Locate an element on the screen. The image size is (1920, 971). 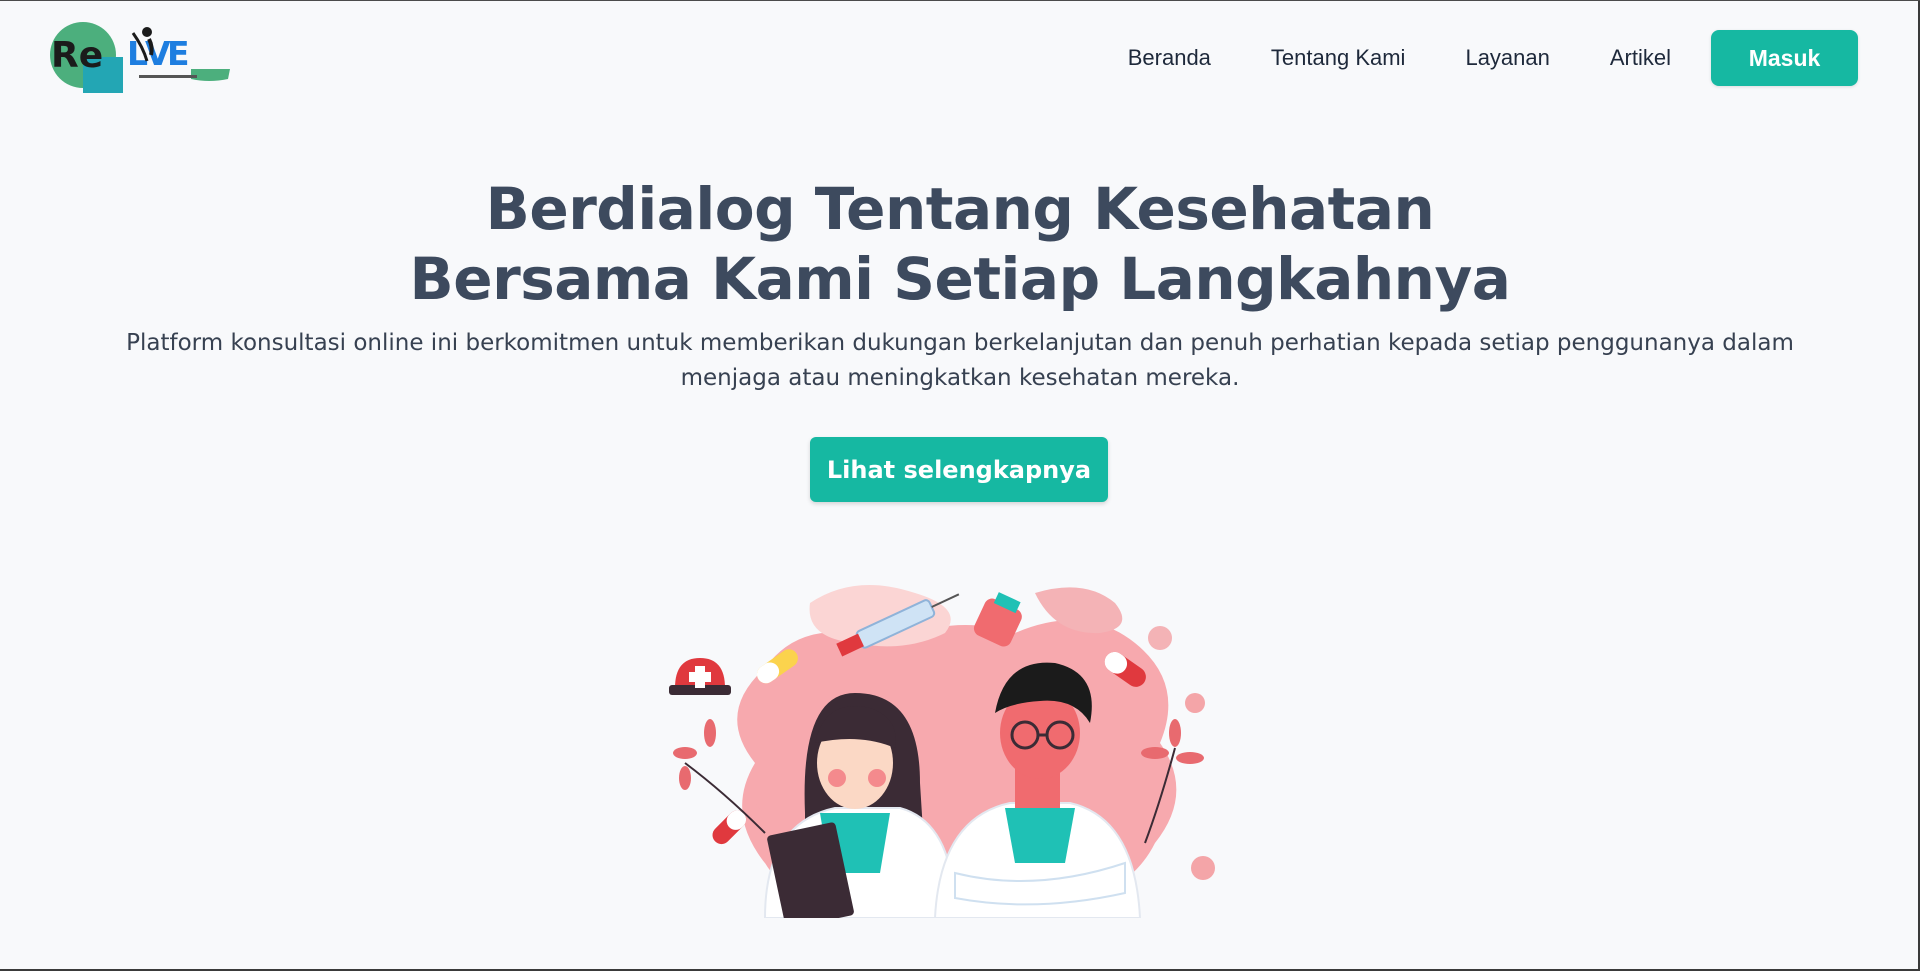
hero-title-line-2: Bersama Kami Setiap Langkahnya is located at coordinates (960, 279).